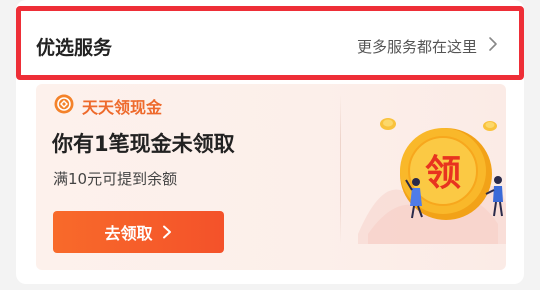  Describe the element at coordinates (417, 46) in the screenshot. I see `more-services-link: 更多服务都在这里` at that location.